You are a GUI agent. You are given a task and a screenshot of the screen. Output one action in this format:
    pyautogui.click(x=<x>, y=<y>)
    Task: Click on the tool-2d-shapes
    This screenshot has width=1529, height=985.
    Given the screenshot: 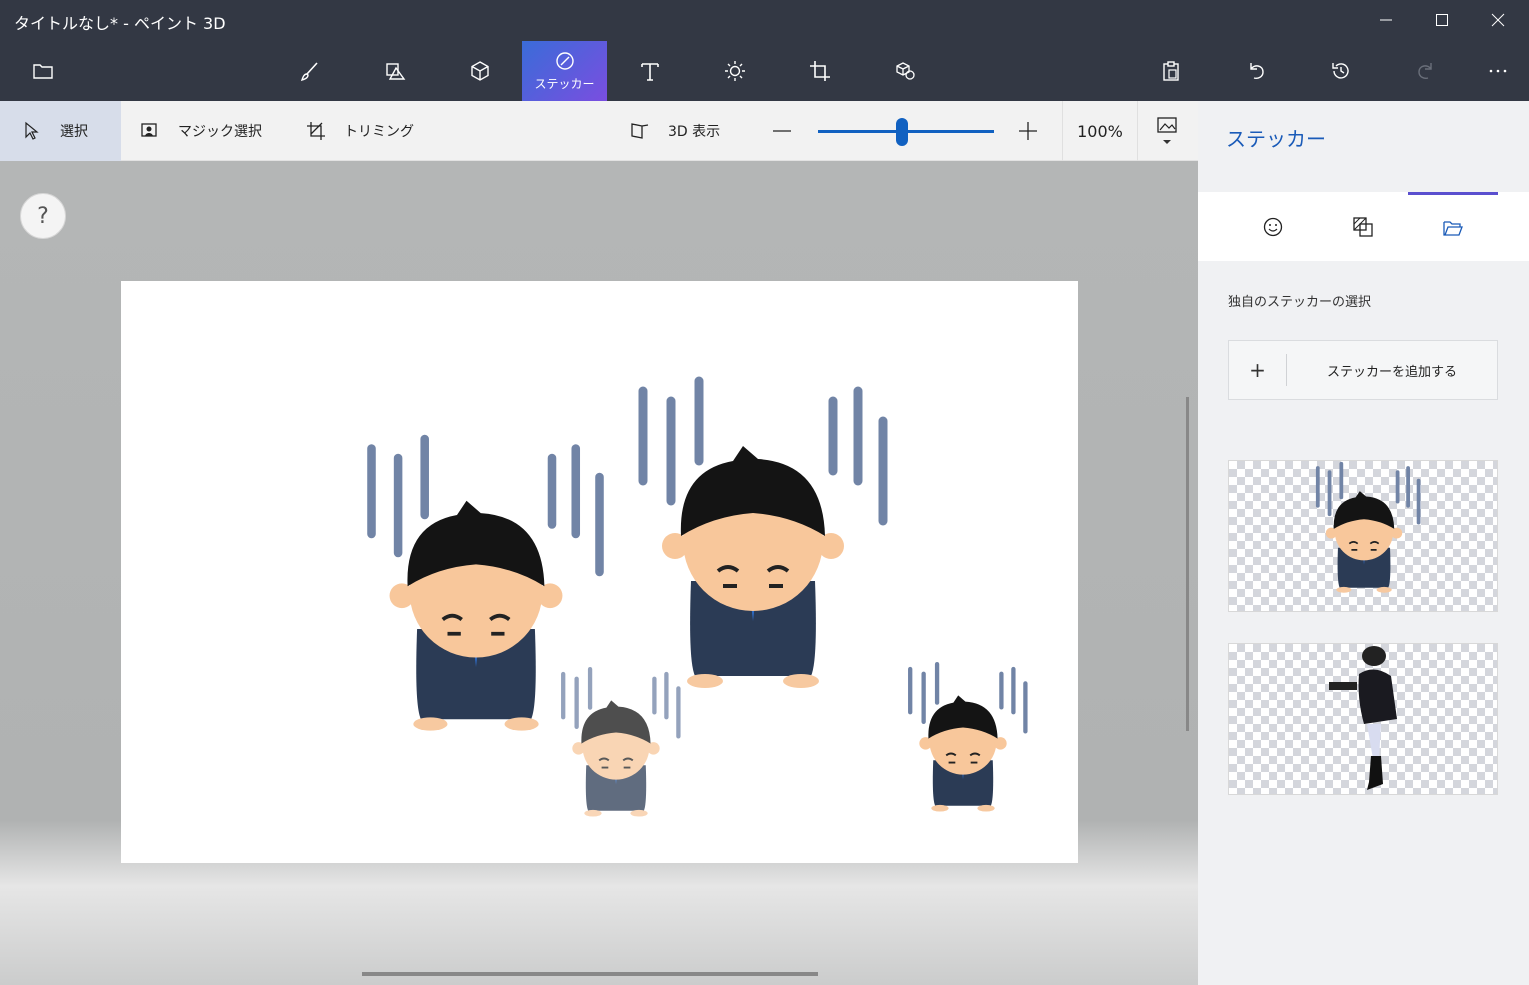 What is the action you would take?
    pyautogui.click(x=394, y=71)
    